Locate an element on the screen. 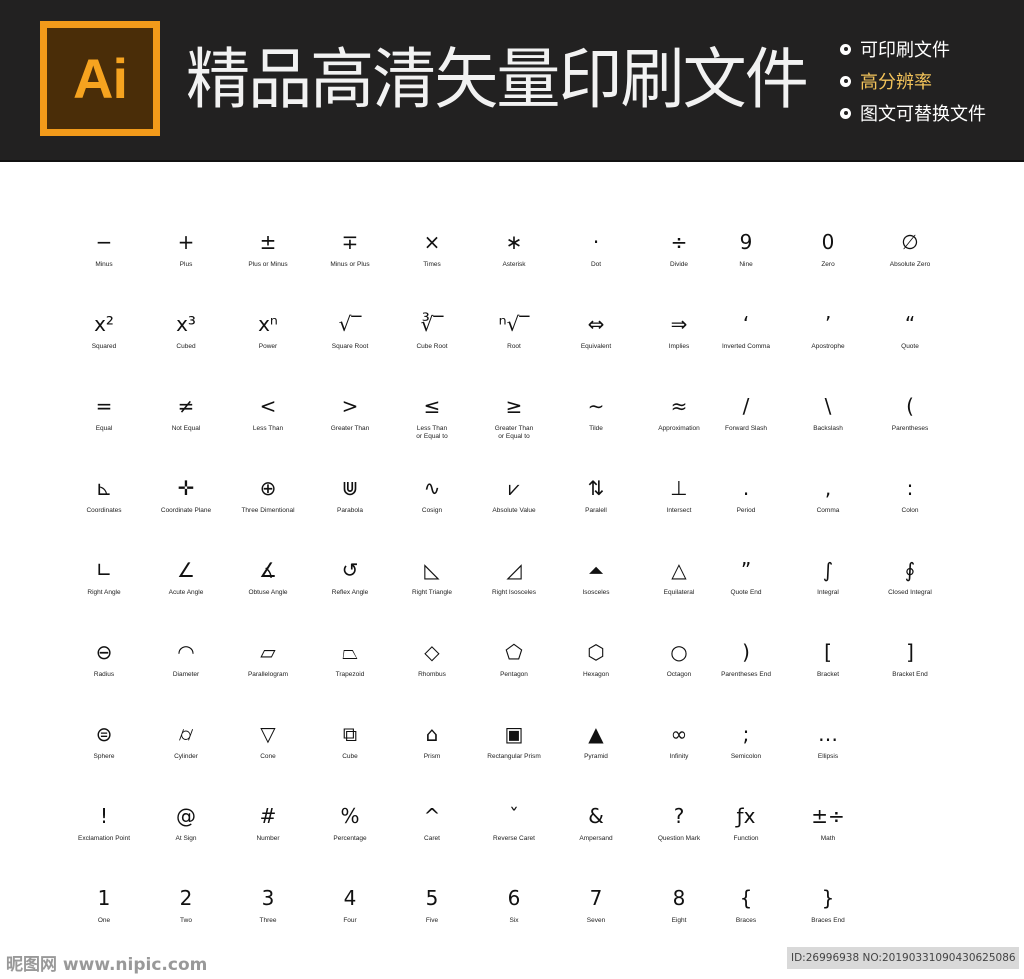 Image resolution: width=1024 pixels, height=979 pixels. symbol-glyph-icon: } is located at coordinates (828, 898).